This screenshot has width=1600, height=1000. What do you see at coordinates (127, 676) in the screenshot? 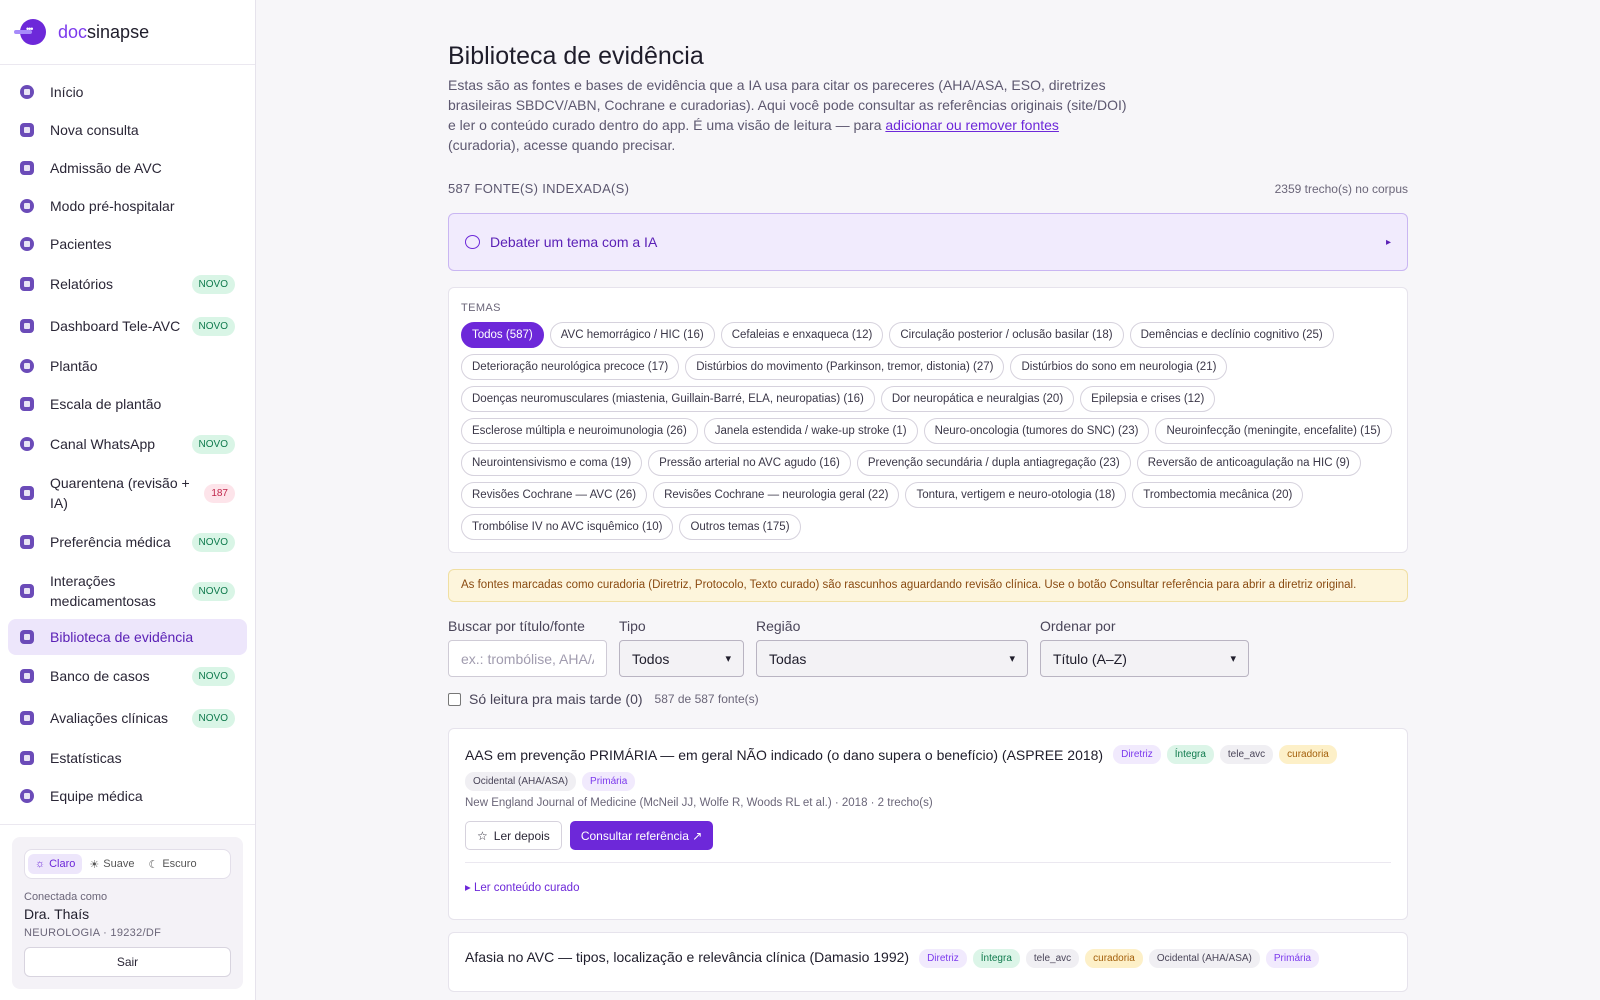
I see `sidebar-item-banco-casos: Banco de casos NOVO` at bounding box center [127, 676].